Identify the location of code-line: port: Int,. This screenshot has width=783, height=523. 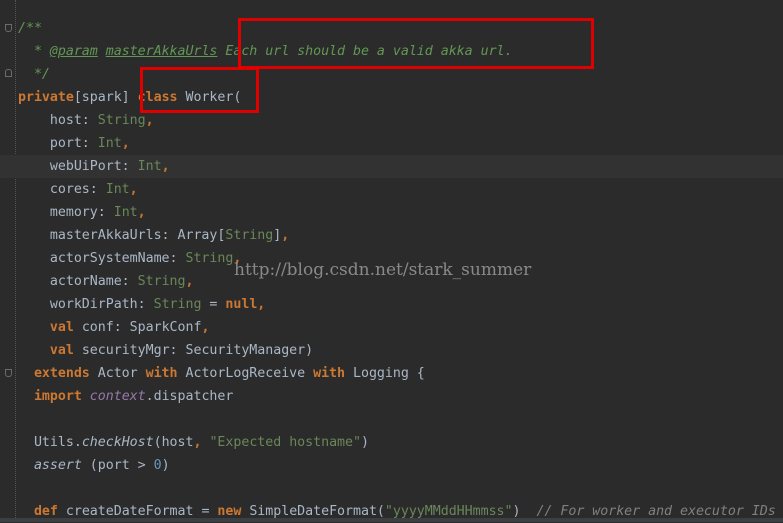
(400, 143).